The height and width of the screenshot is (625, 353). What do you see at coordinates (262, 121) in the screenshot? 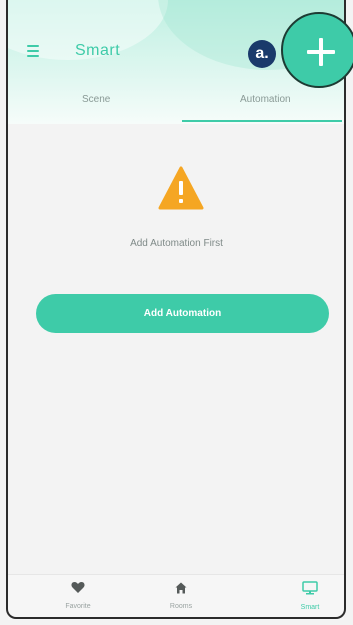
I see `tab-active-indicator` at bounding box center [262, 121].